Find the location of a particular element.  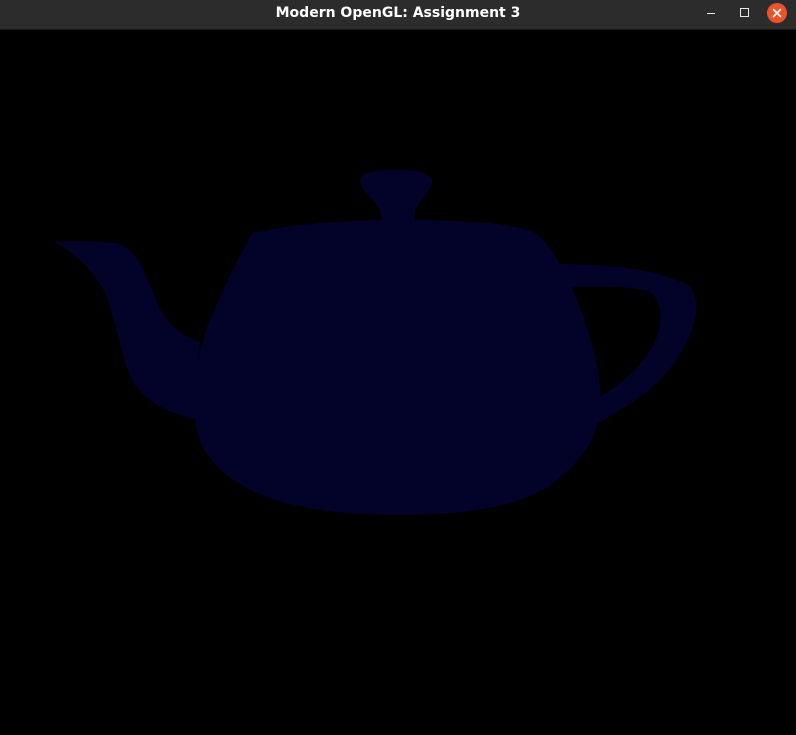

close-button is located at coordinates (777, 13).